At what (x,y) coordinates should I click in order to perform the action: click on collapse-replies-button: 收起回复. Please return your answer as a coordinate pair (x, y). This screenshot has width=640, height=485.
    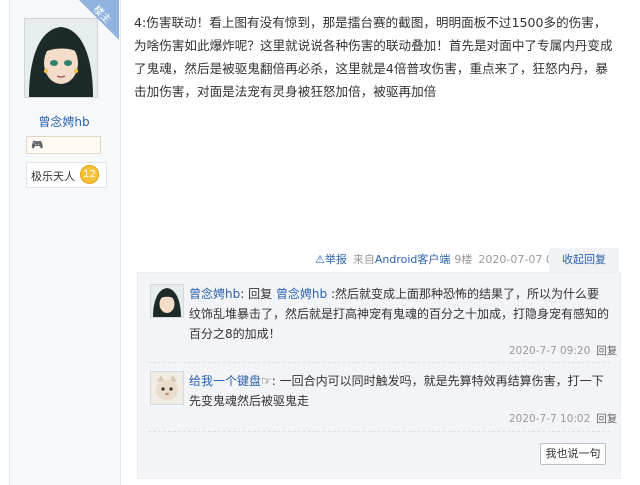
    Looking at the image, I should click on (584, 260).